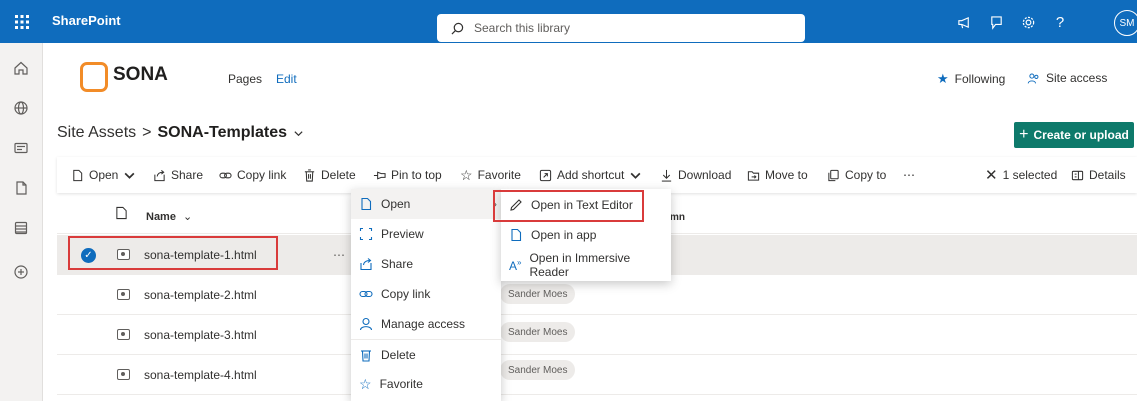  What do you see at coordinates (586, 265) in the screenshot?
I see `menu-item-open-in-immersive-reader: A» Open in Immersive Reader` at bounding box center [586, 265].